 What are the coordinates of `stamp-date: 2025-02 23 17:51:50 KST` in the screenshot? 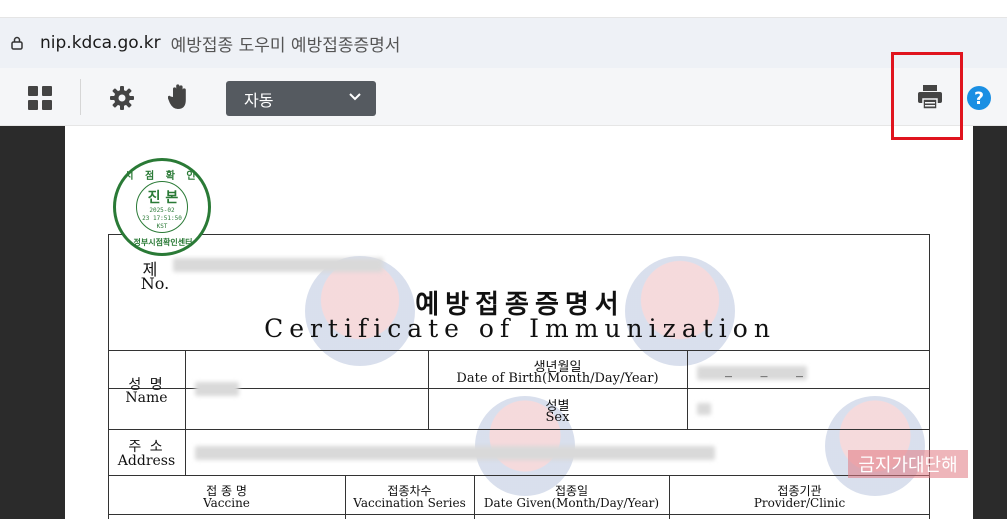 It's located at (162, 219).